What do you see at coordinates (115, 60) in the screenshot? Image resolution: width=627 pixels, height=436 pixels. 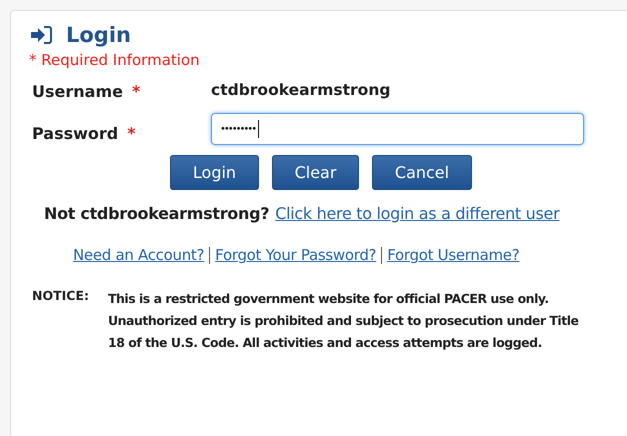 I see `required-note: * Required Information` at bounding box center [115, 60].